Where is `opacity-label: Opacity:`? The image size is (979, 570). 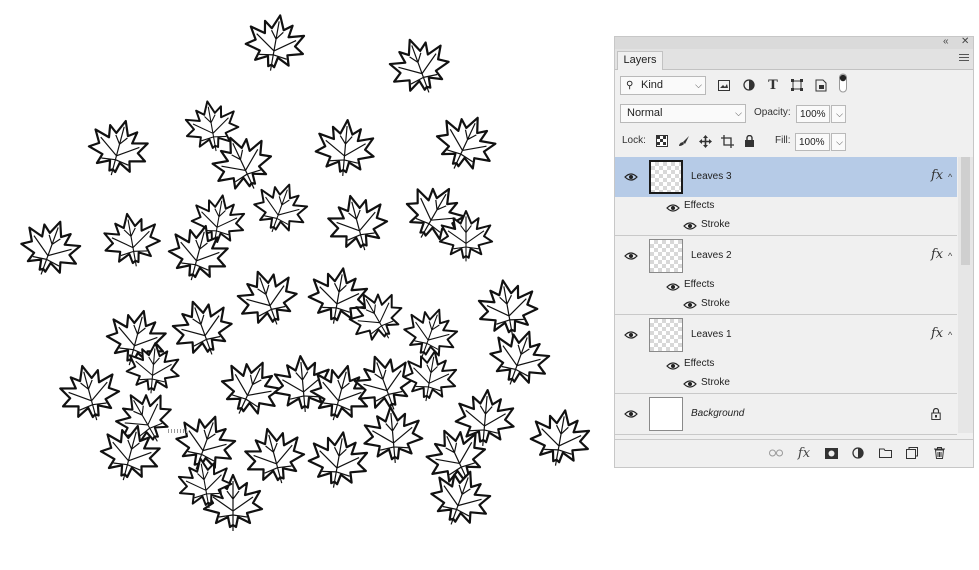
opacity-label: Opacity: is located at coordinates (772, 112).